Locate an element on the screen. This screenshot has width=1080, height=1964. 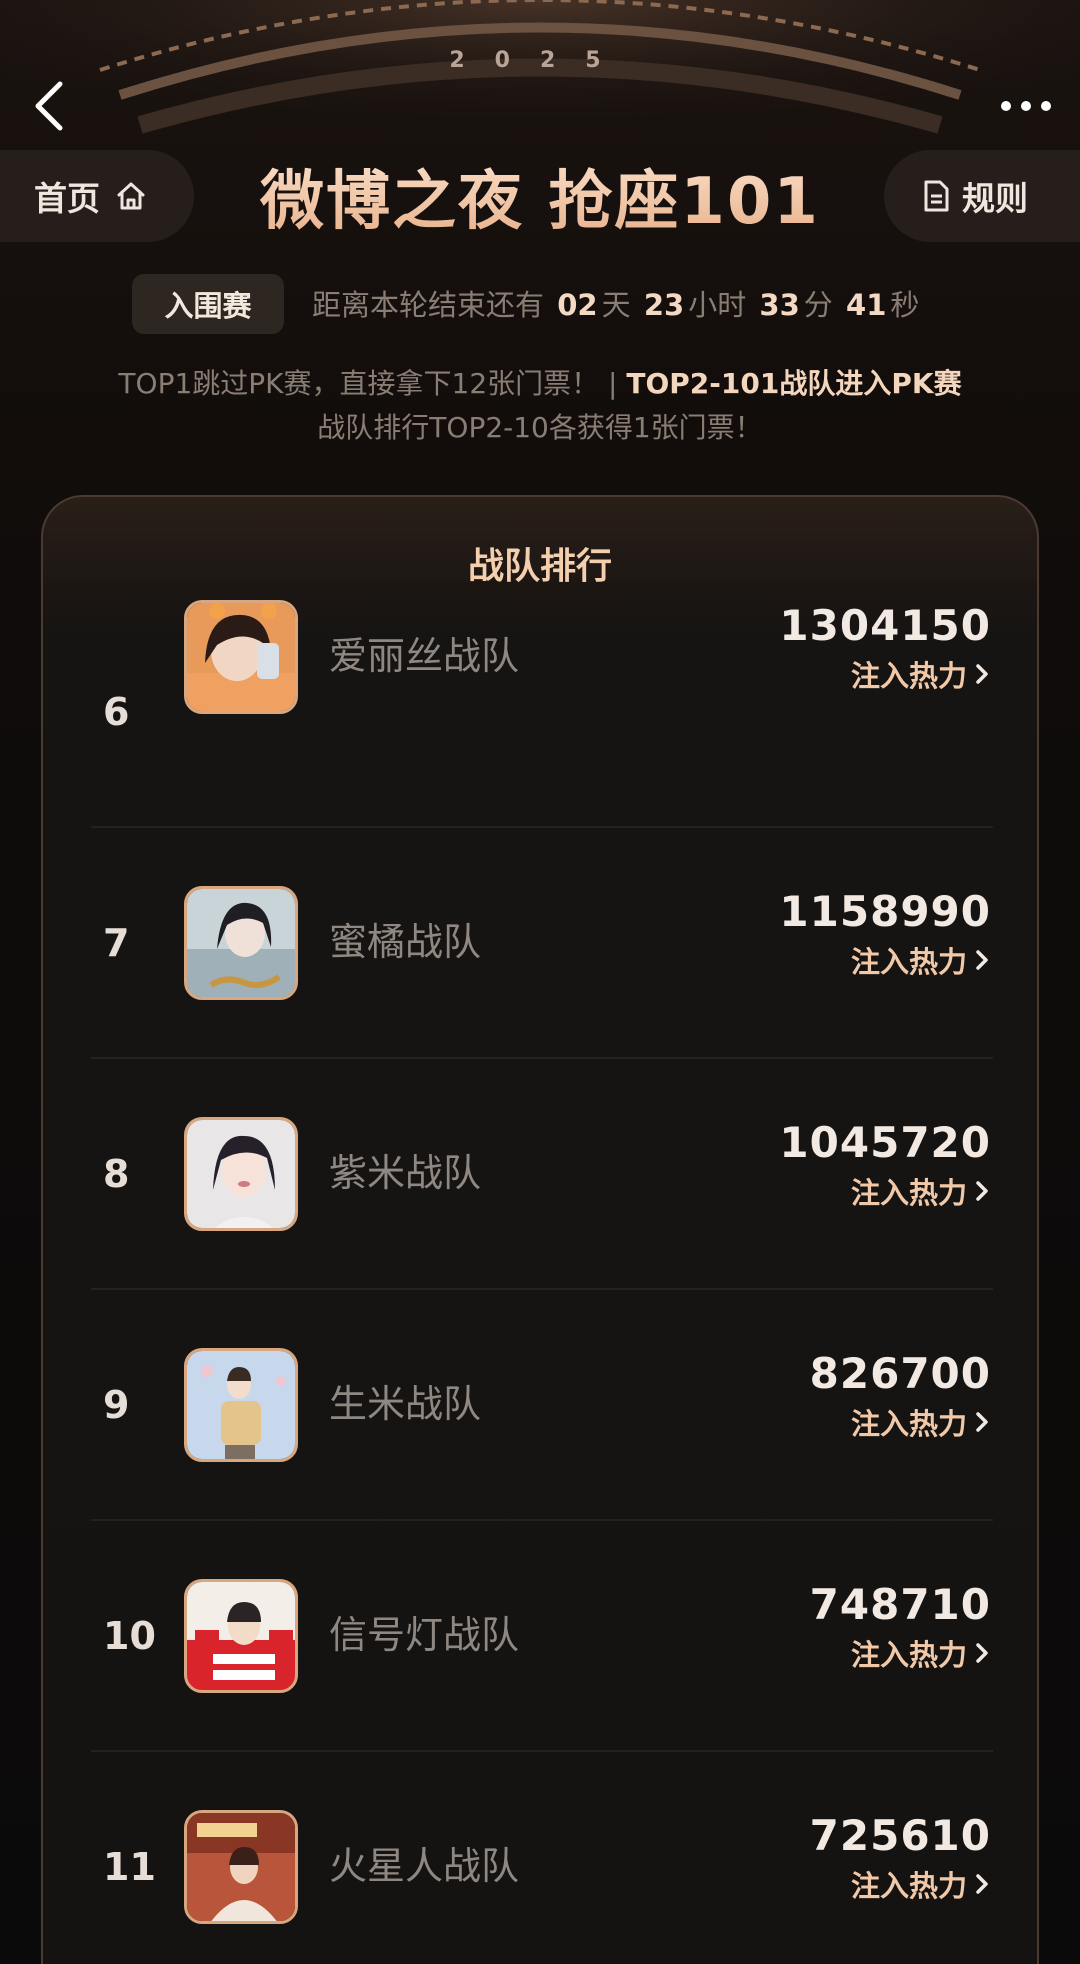
heat-score: 1045720 is located at coordinates (885, 1142).